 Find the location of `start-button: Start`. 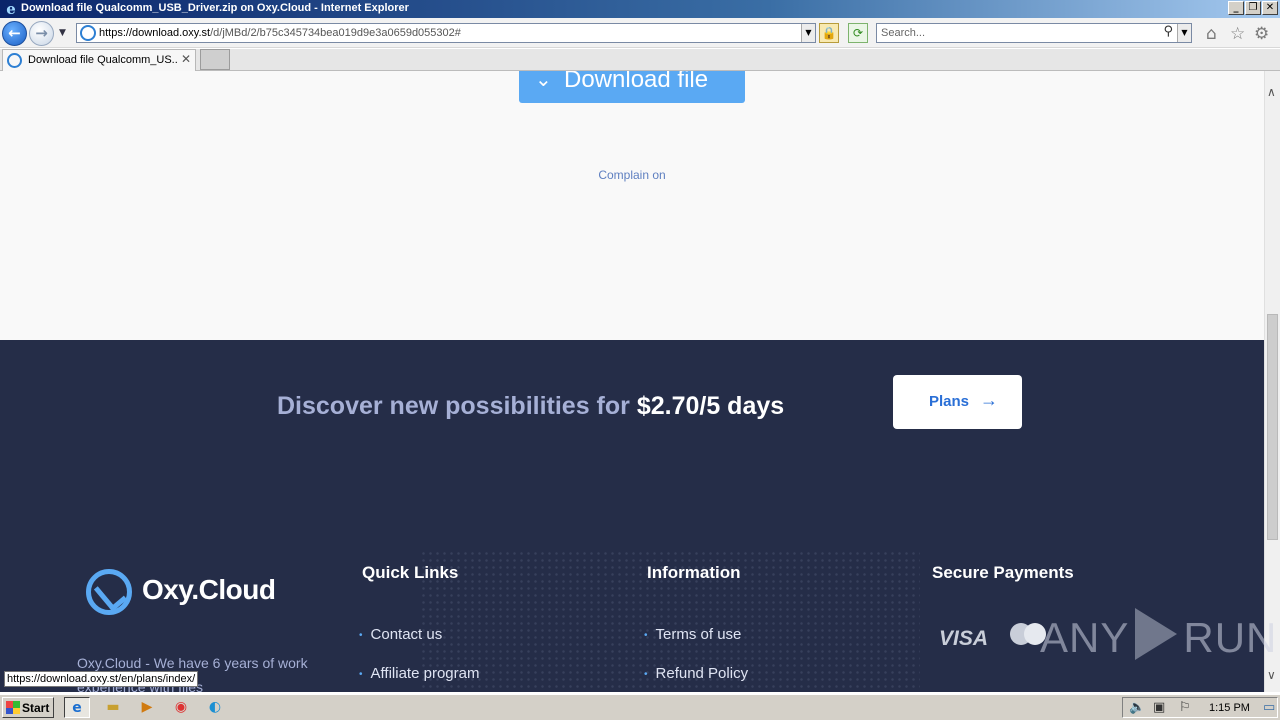

start-button: Start is located at coordinates (28, 707).